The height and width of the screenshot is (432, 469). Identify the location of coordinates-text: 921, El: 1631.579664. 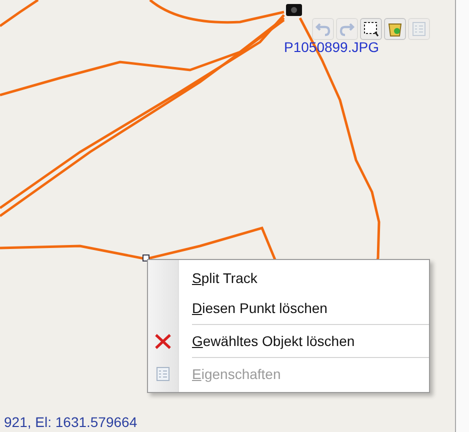
(71, 422).